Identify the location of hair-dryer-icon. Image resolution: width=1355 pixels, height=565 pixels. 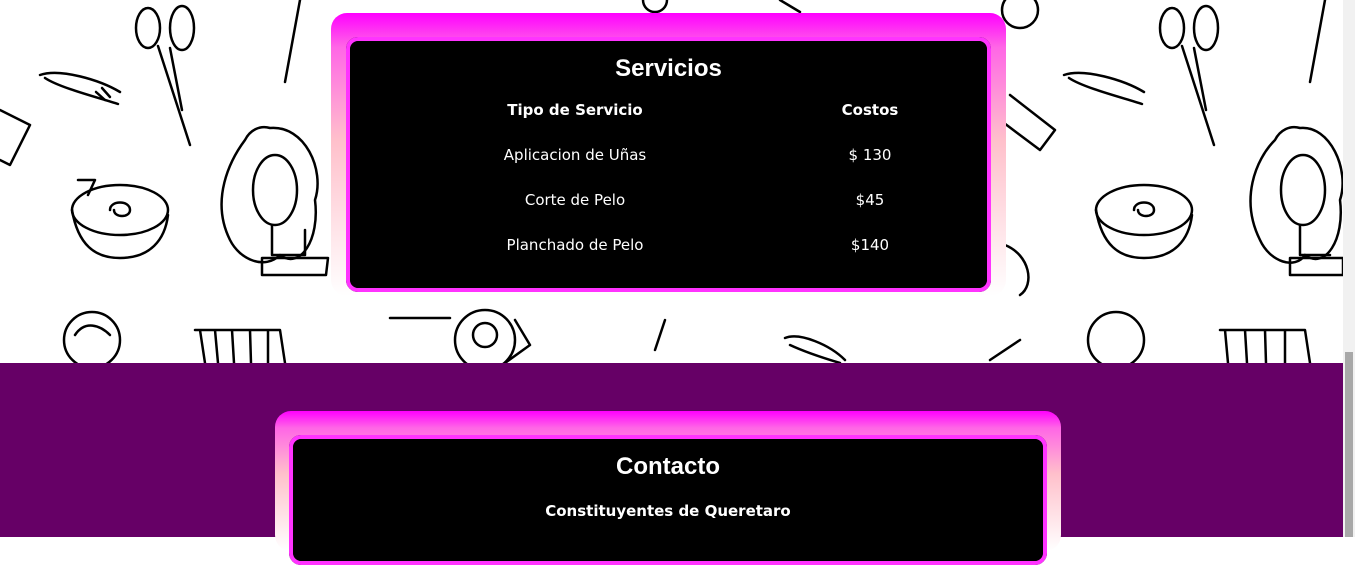
(460, 335).